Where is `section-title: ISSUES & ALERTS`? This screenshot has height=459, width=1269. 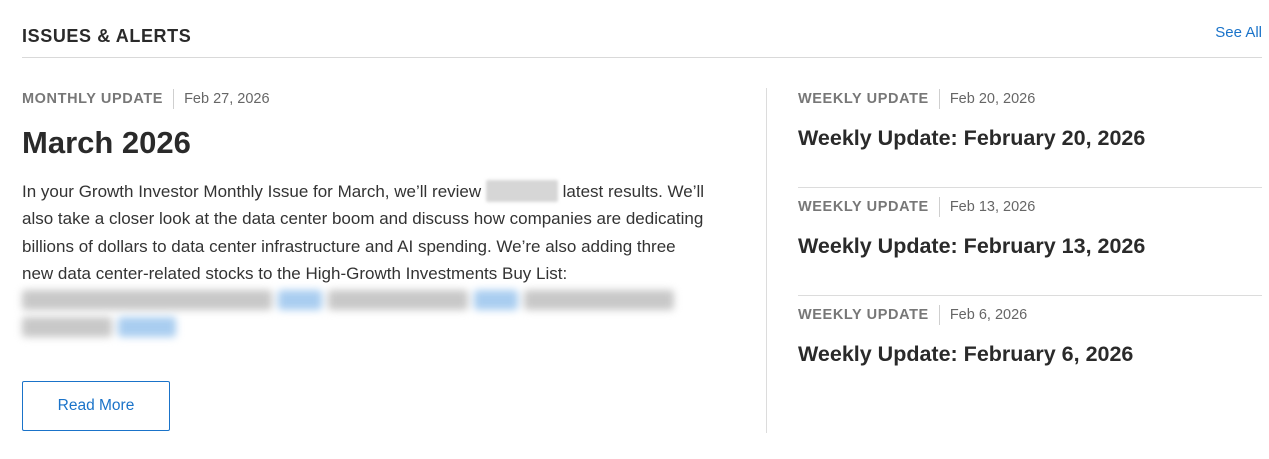 section-title: ISSUES & ALERTS is located at coordinates (107, 36).